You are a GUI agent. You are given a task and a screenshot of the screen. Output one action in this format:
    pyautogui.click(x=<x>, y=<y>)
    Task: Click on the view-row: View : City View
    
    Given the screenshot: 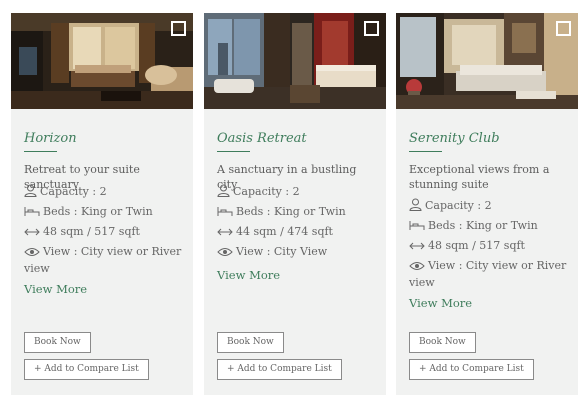 What is the action you would take?
    pyautogui.click(x=298, y=252)
    